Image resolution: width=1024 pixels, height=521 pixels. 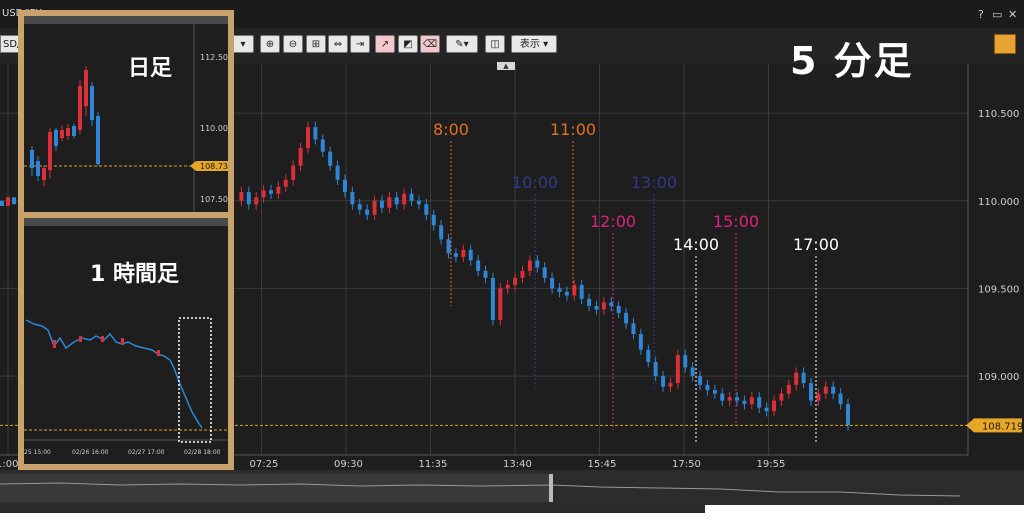 What do you see at coordinates (573, 129) in the screenshot?
I see `time-marker-label: 11:00` at bounding box center [573, 129].